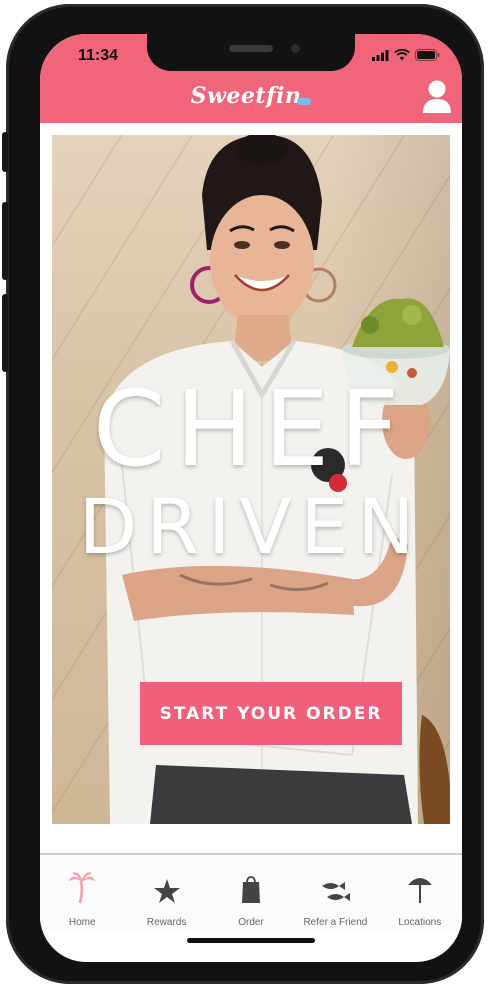 This screenshot has width=492, height=991. What do you see at coordinates (251, 889) in the screenshot?
I see `bag-icon` at bounding box center [251, 889].